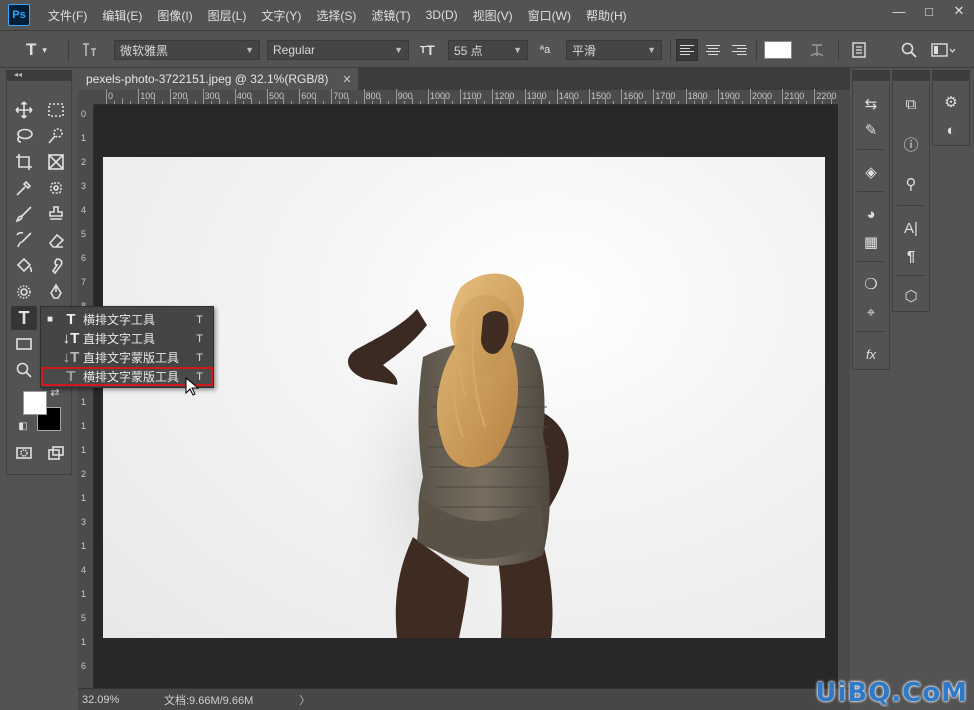 The image size is (974, 710). I want to click on menu-select: 选择(S), so click(336, 15).